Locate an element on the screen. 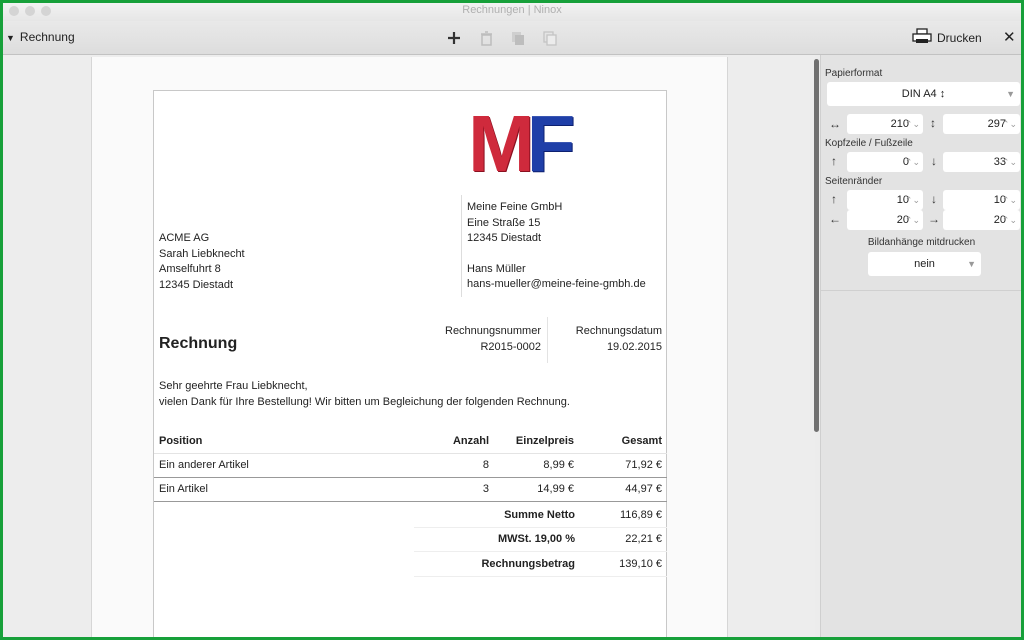 Image resolution: width=1024 pixels, height=640 pixels. recipient-line: Amselfuhrt 8 is located at coordinates (190, 269).